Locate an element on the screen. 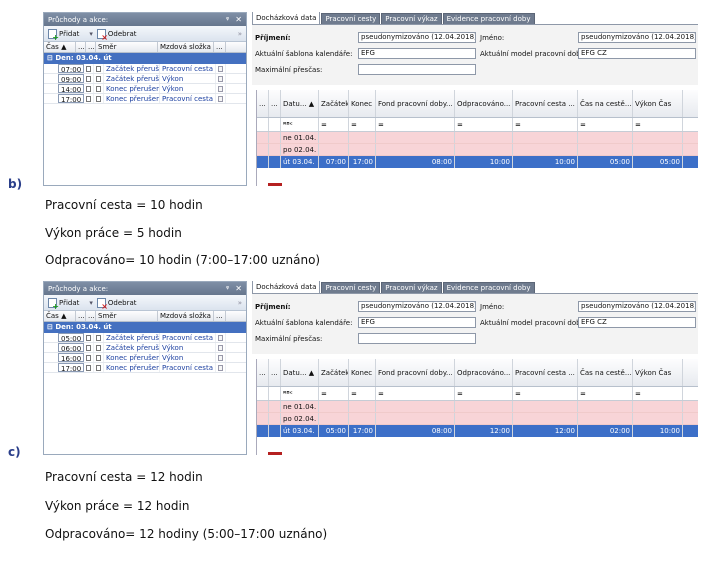 This screenshot has height=573, width=714. tab-evidence-pracovni-doby: Evidence pracovní doby is located at coordinates (488, 287).